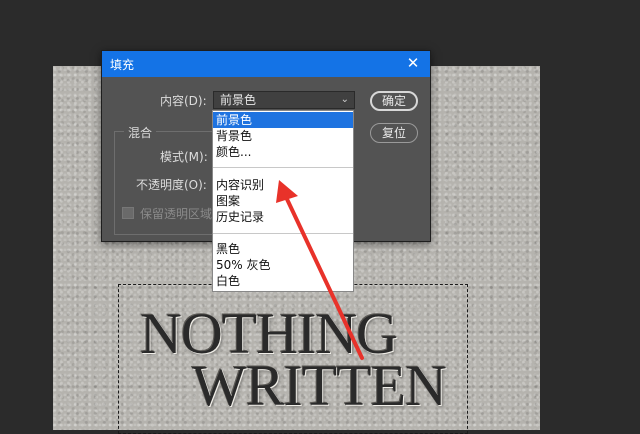 Image resolution: width=640 pixels, height=434 pixels. I want to click on reset-button: 复位, so click(394, 133).